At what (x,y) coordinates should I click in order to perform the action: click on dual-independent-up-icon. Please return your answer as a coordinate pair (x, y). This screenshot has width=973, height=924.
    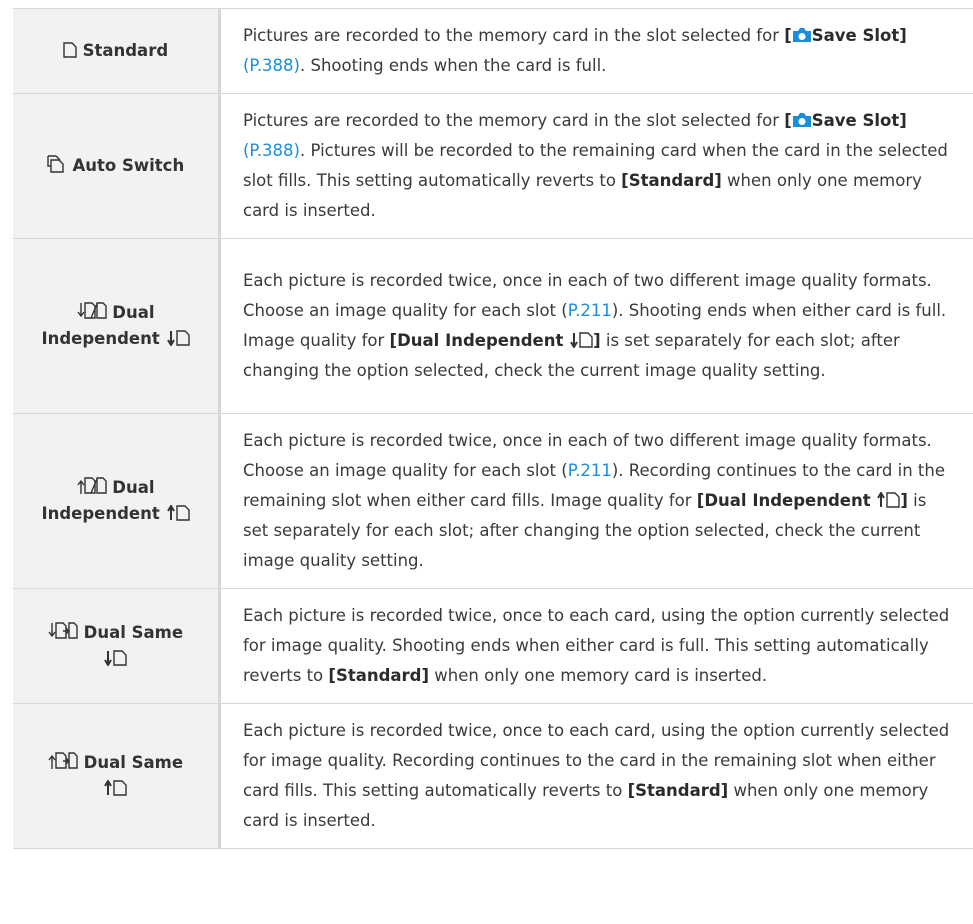
    Looking at the image, I should click on (91, 486).